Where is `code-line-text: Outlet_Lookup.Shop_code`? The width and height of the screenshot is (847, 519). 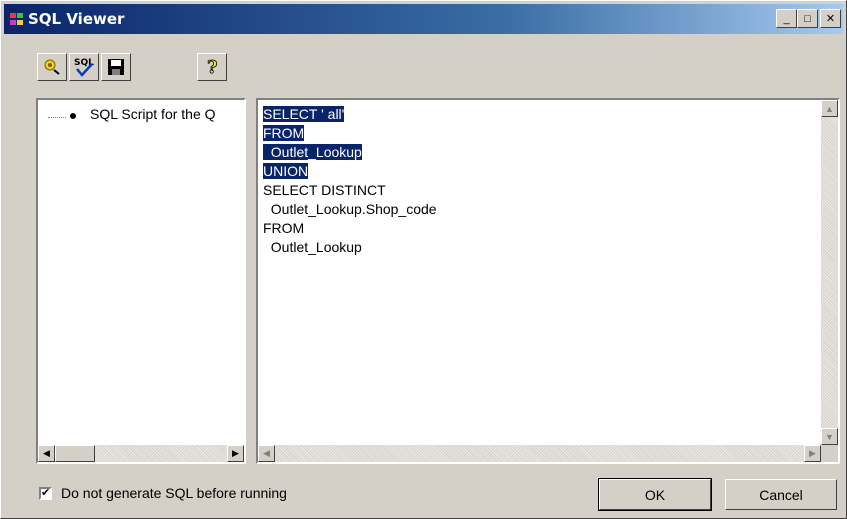
code-line-text: Outlet_Lookup.Shop_code is located at coordinates (350, 209).